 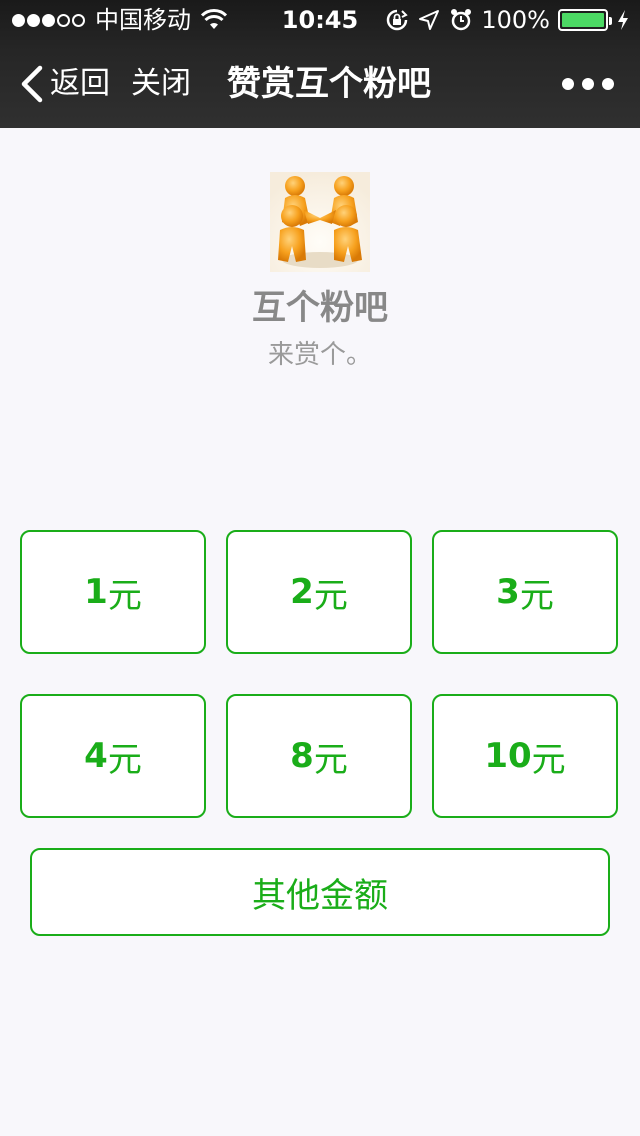 I want to click on teamwork-figures-image, so click(x=320, y=222).